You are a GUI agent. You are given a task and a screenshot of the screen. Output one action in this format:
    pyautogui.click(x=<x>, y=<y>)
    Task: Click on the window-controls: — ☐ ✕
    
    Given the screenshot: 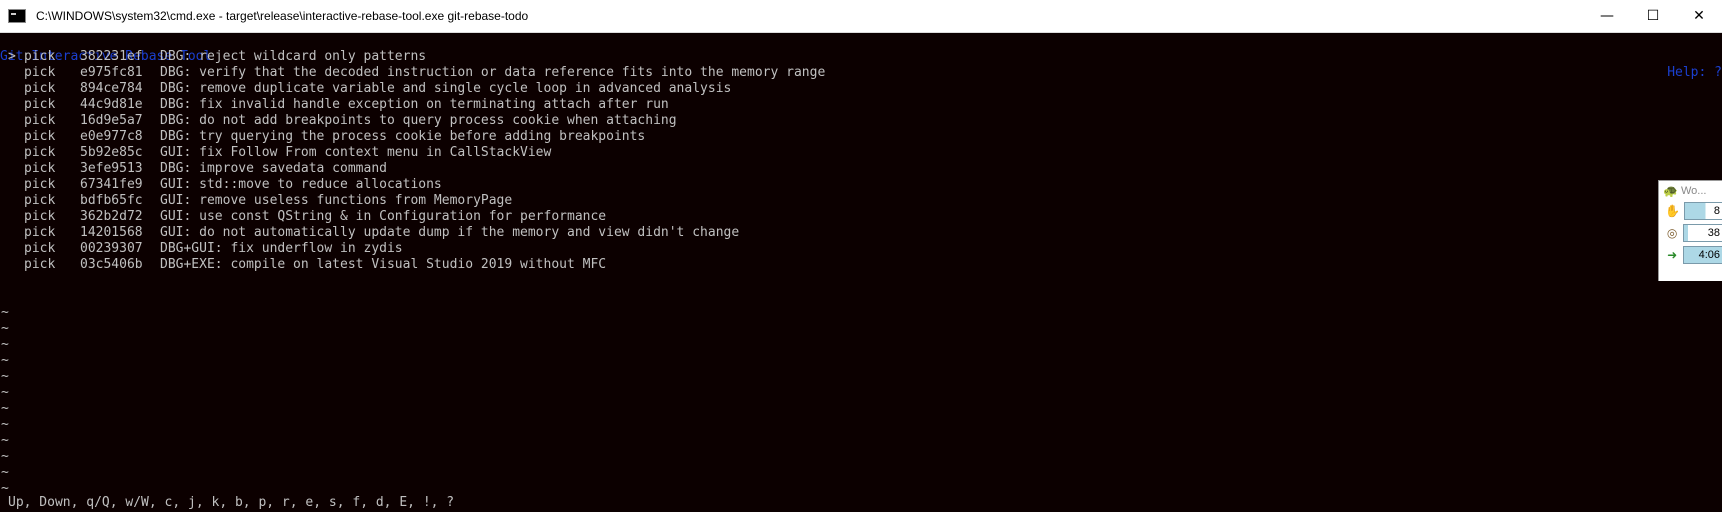 What is the action you would take?
    pyautogui.click(x=1653, y=16)
    